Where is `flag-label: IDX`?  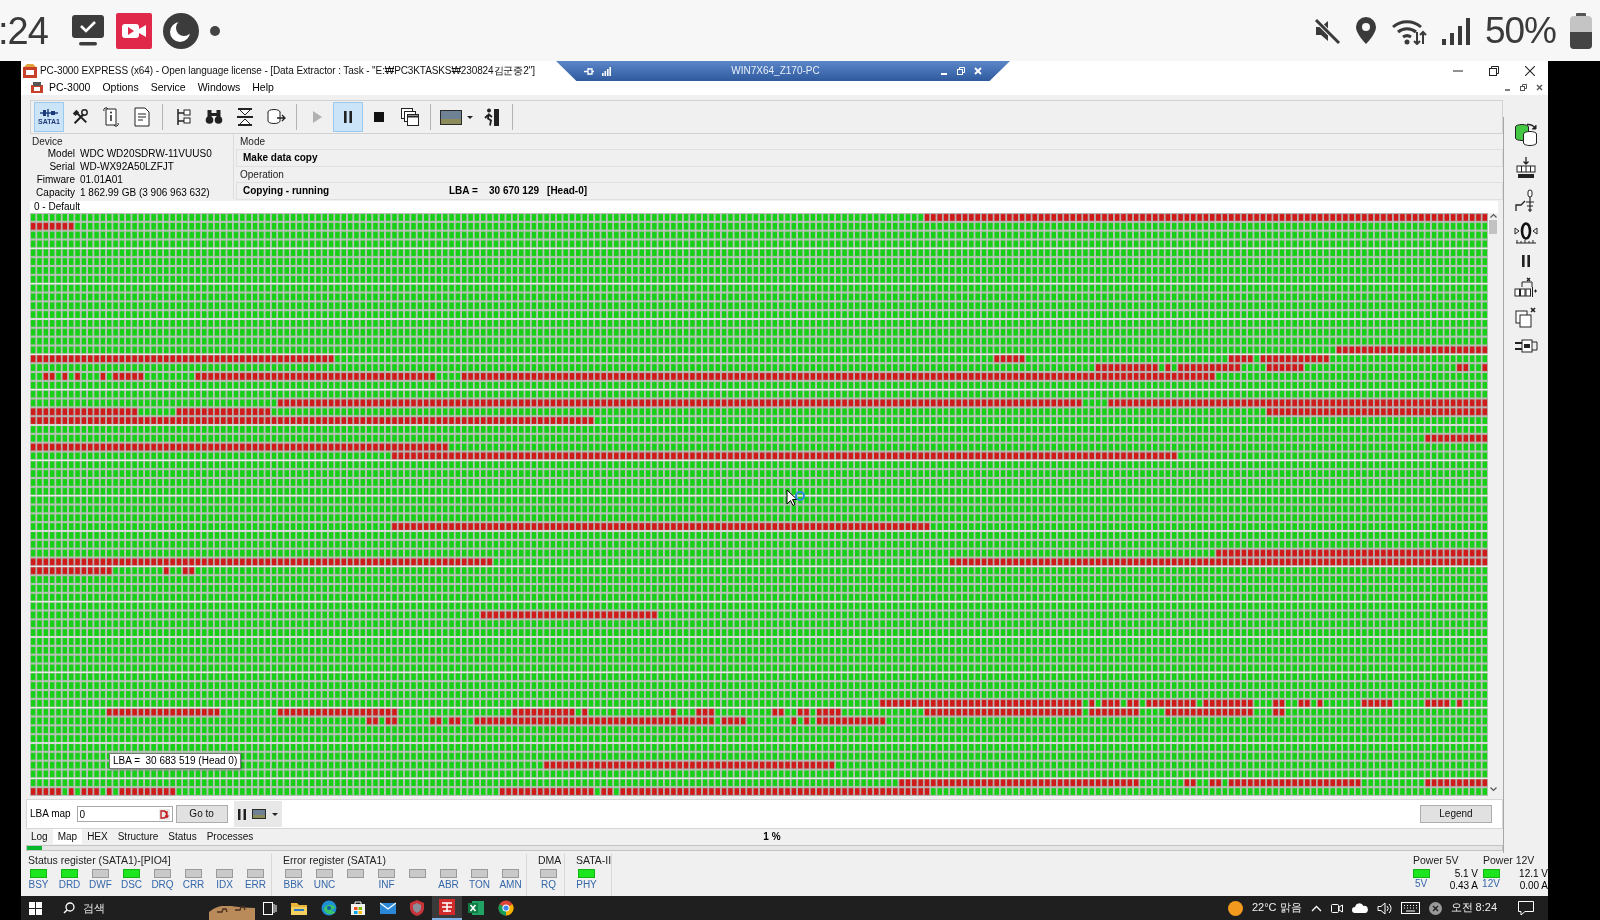
flag-label: IDX is located at coordinates (224, 884).